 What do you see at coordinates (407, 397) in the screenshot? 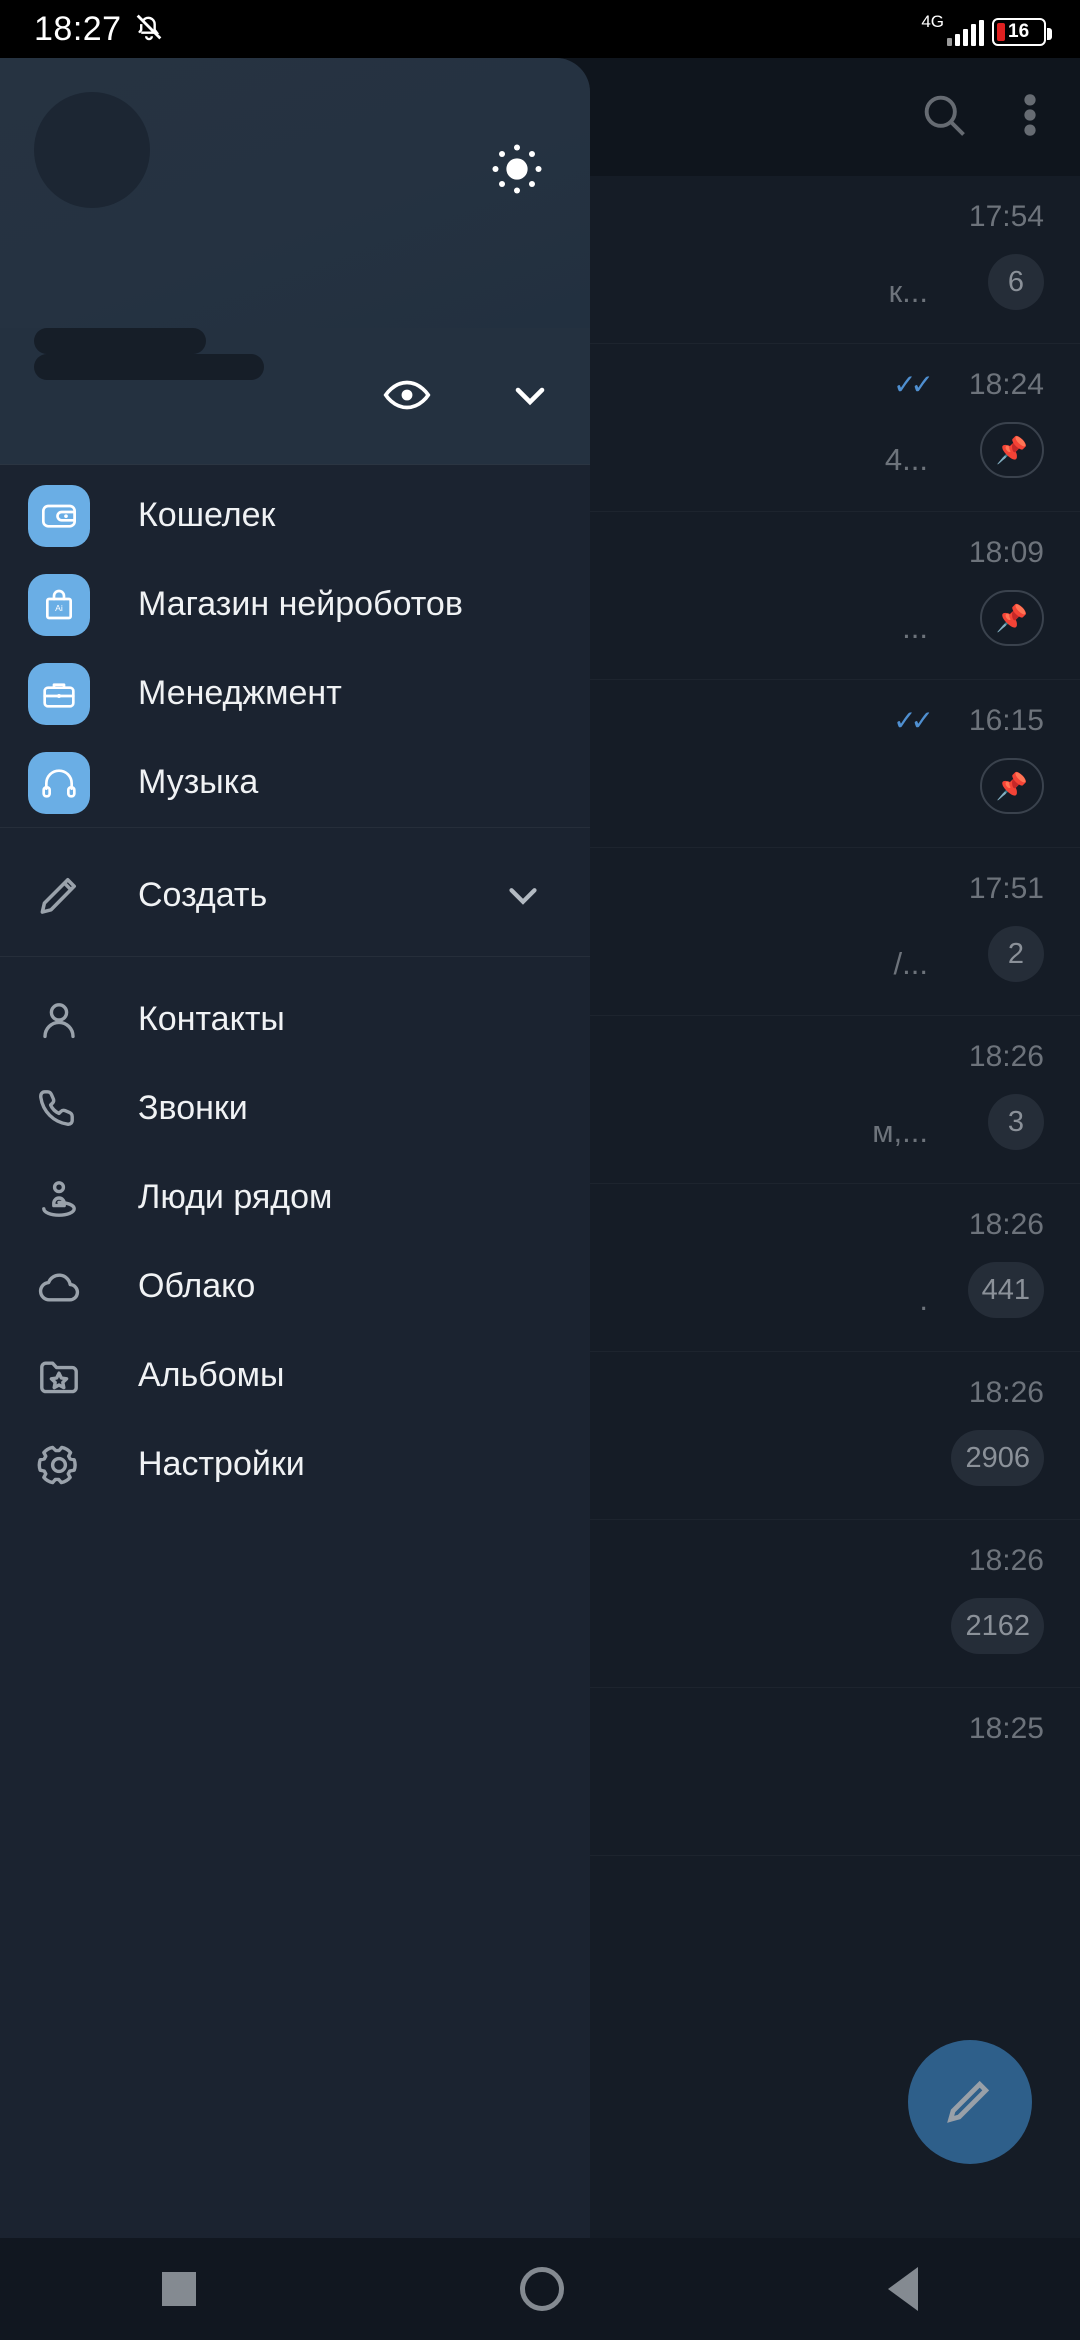
I see `eye-icon` at bounding box center [407, 397].